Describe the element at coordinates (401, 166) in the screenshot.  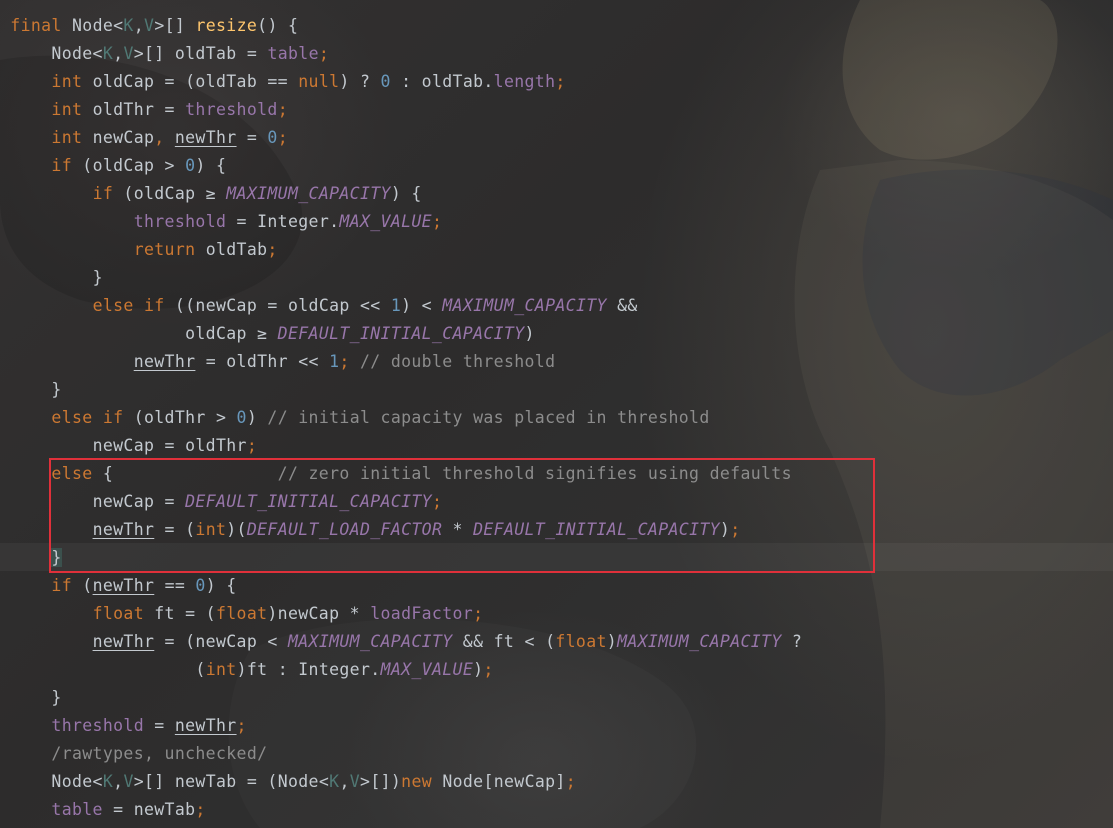
I see `code-line: if (oldCap > 0) {` at that location.